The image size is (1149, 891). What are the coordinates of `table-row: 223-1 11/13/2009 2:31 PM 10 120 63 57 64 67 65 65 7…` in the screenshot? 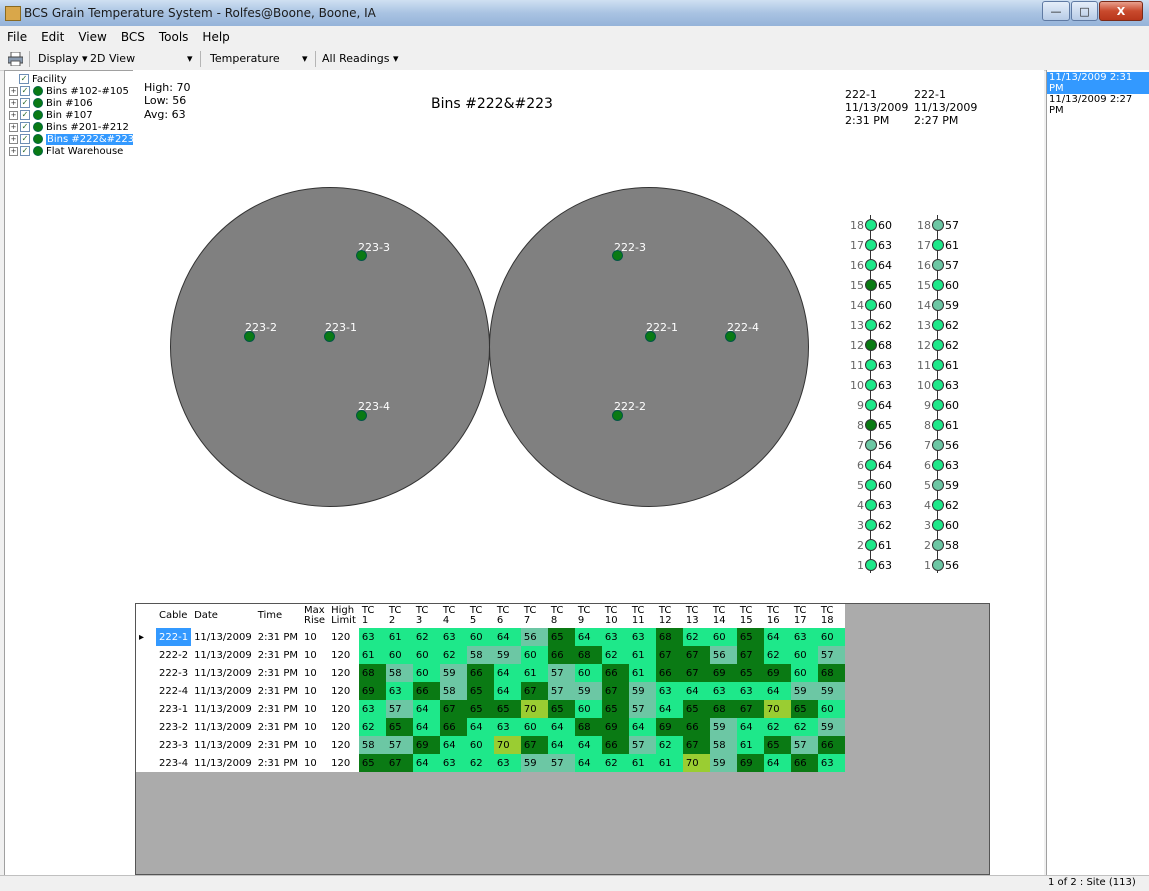 It's located at (490, 709).